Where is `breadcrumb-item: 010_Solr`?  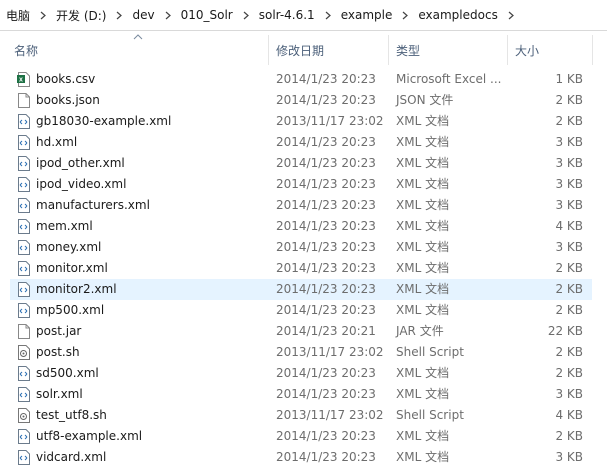 breadcrumb-item: 010_Solr is located at coordinates (207, 15).